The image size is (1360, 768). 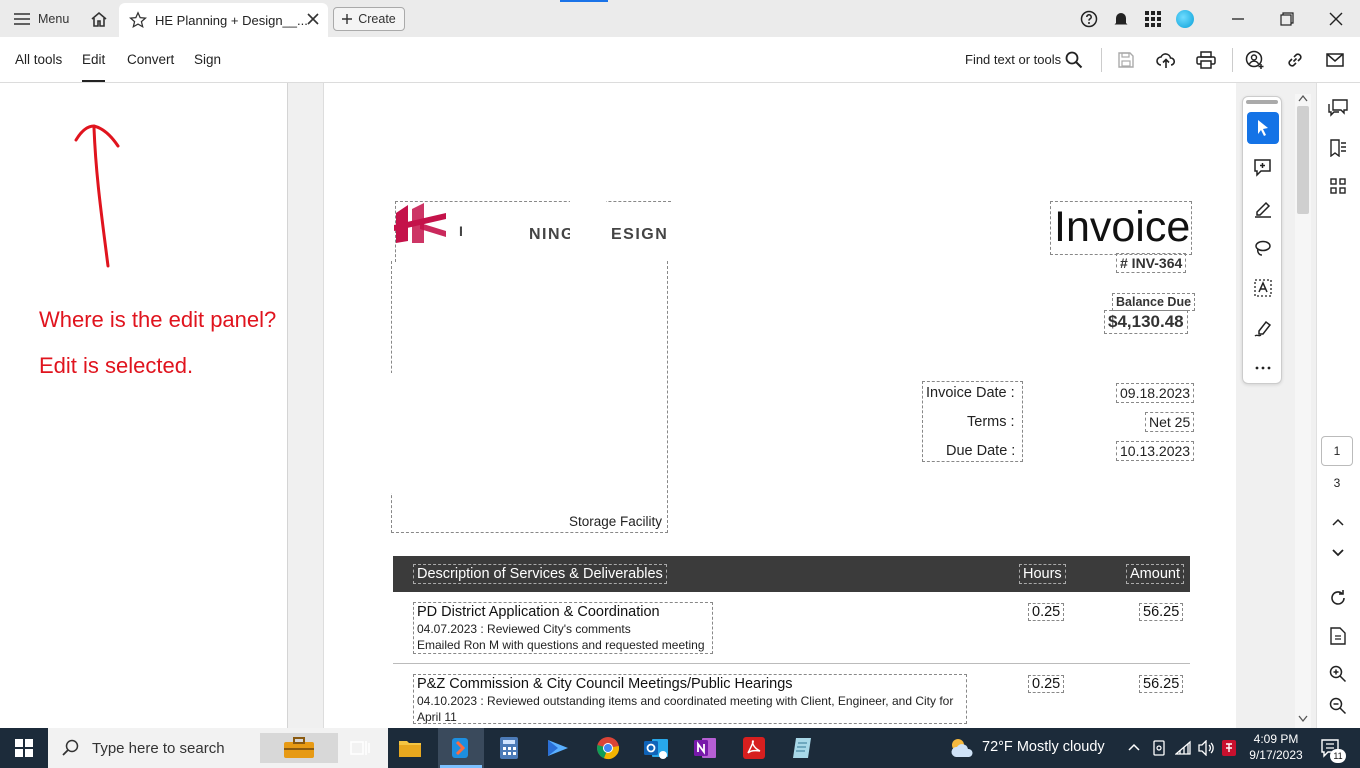 I want to click on taskbar-search-box: Type here to search, so click(x=218, y=748).